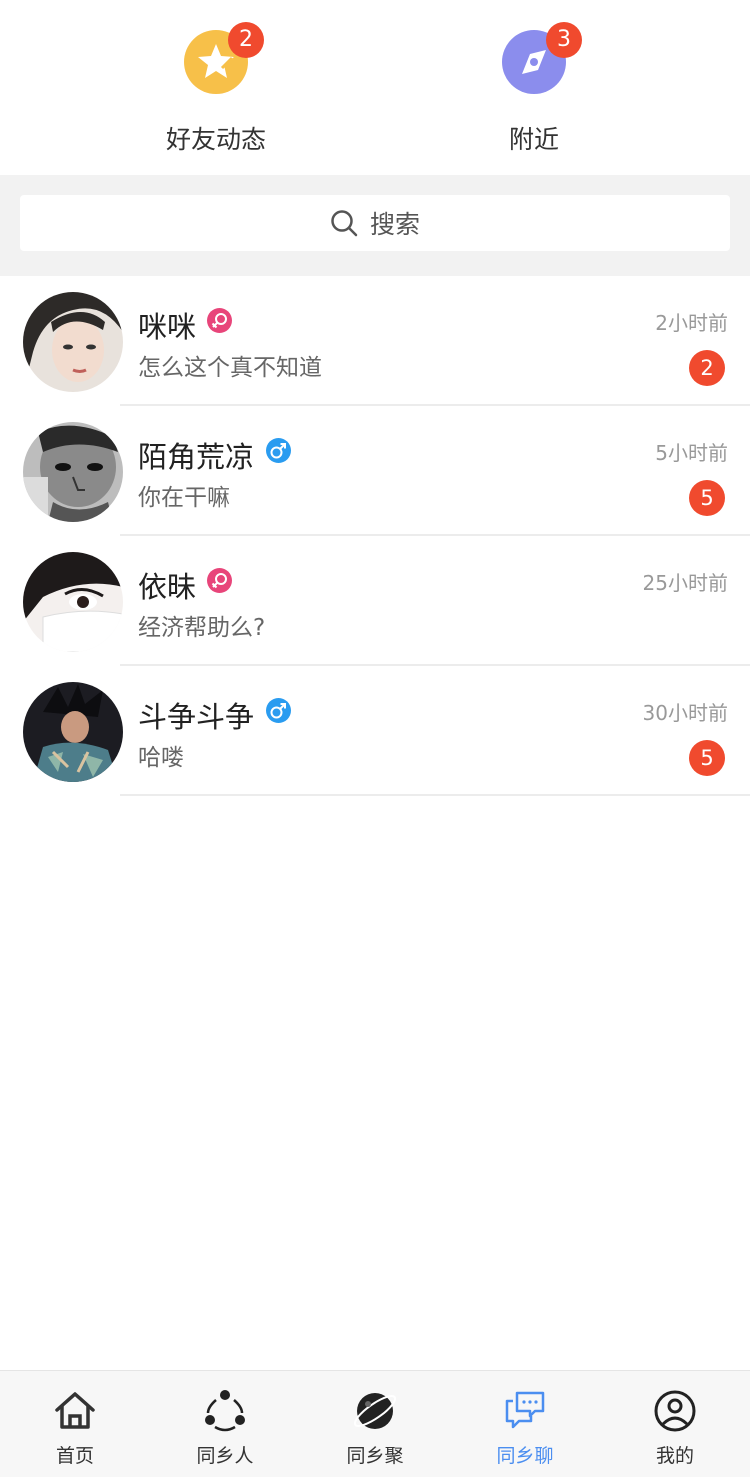 The width and height of the screenshot is (750, 1477). I want to click on nearby-label: 附近, so click(533, 139).